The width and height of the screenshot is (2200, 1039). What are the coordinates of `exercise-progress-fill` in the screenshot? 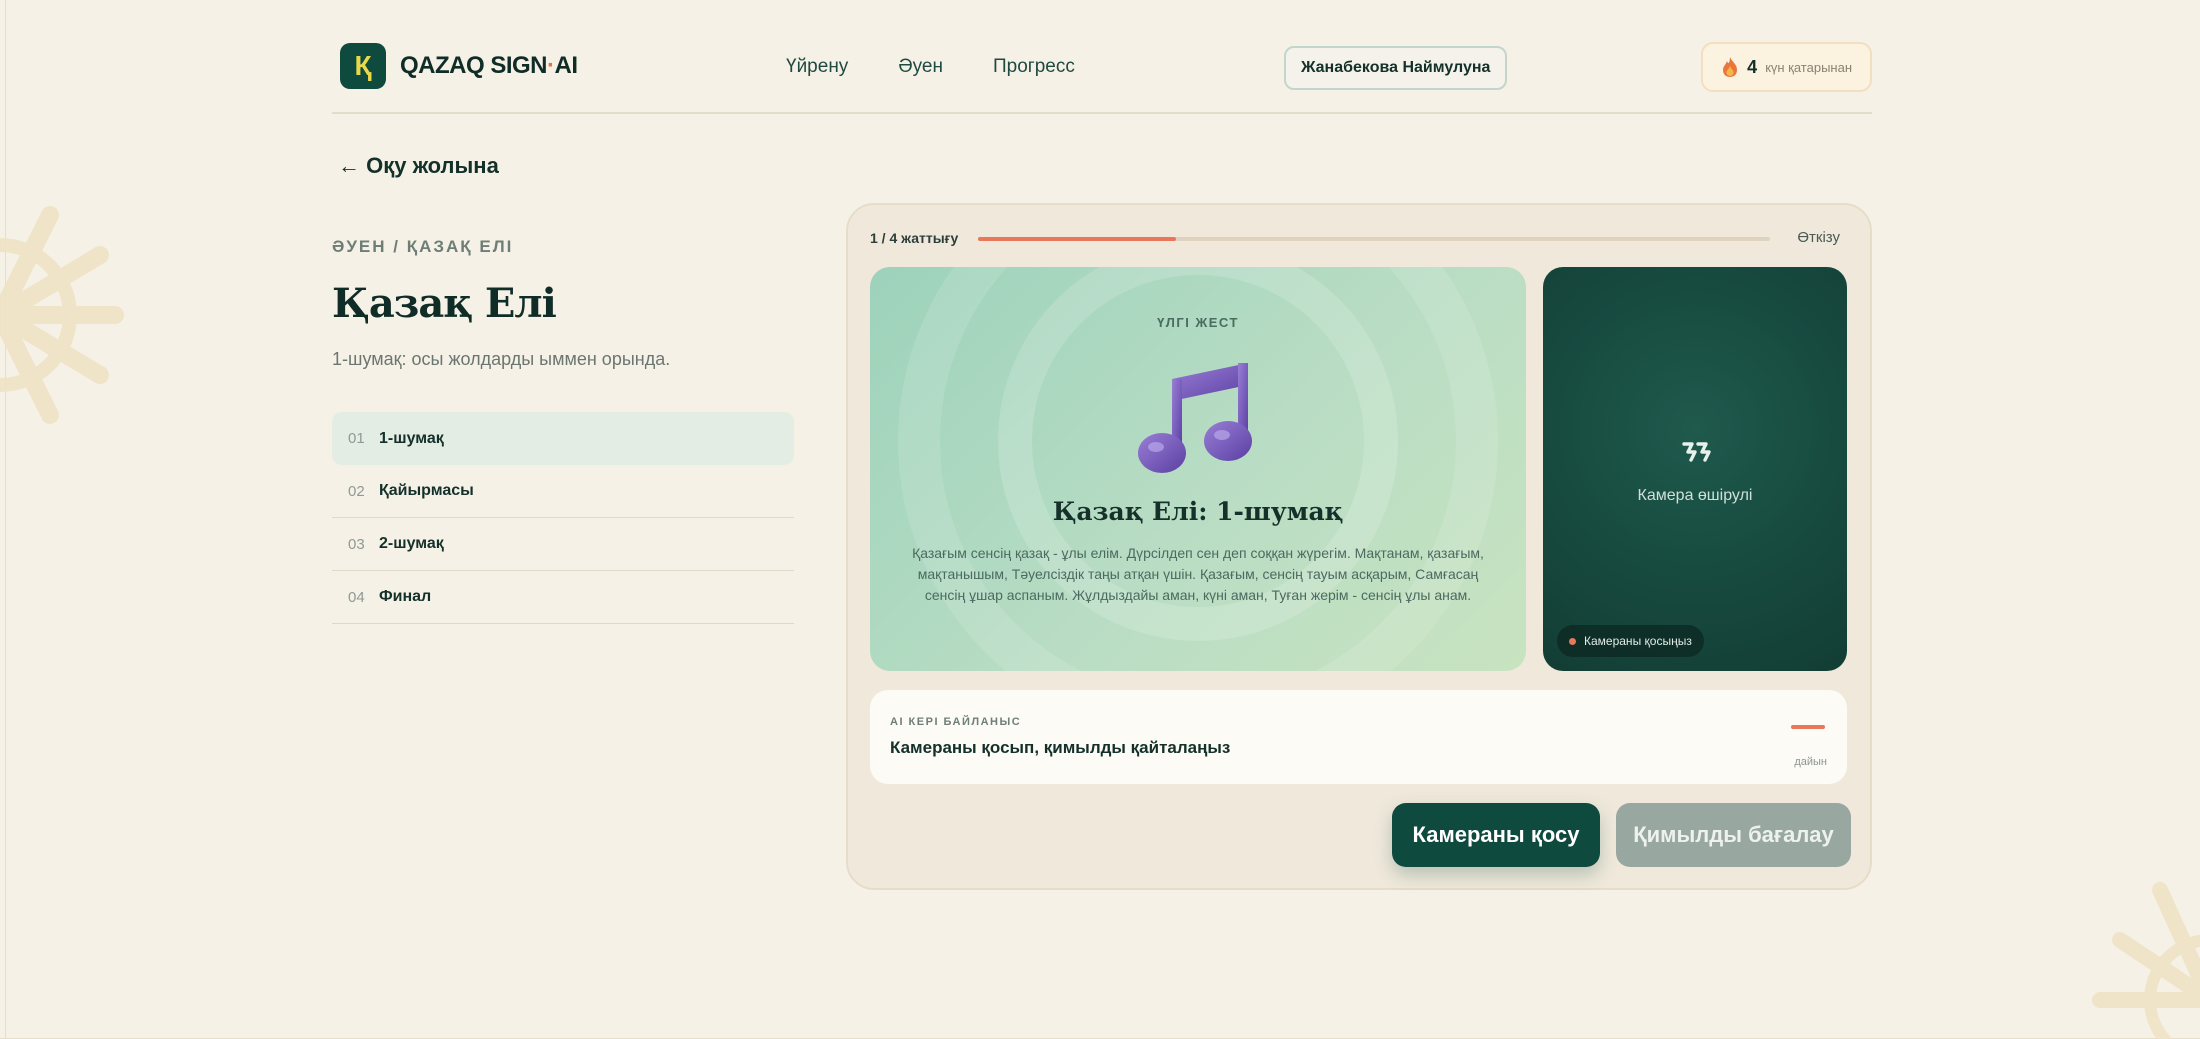 It's located at (1077, 239).